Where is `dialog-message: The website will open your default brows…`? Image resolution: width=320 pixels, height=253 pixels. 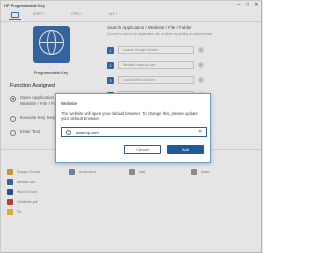
dialog-message: The website will open your default brows… is located at coordinates (129, 116).